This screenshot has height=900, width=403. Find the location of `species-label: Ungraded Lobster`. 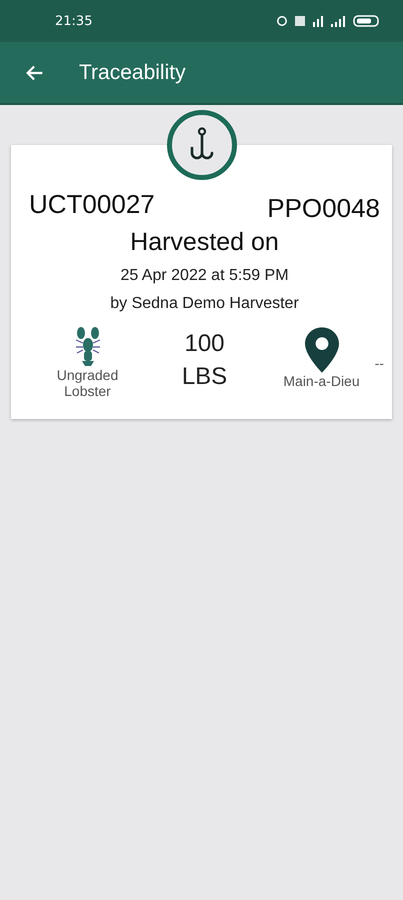

species-label: Ungraded Lobster is located at coordinates (88, 383).